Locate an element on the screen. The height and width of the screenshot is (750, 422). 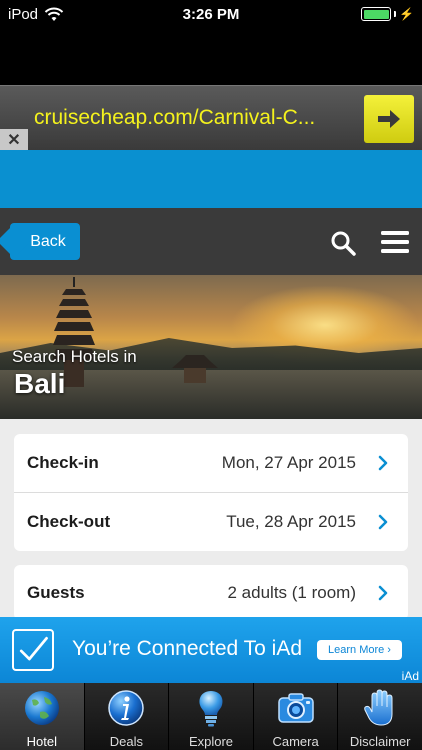
guests-card: Guests 2 adults (1 room) is located at coordinates (211, 592).